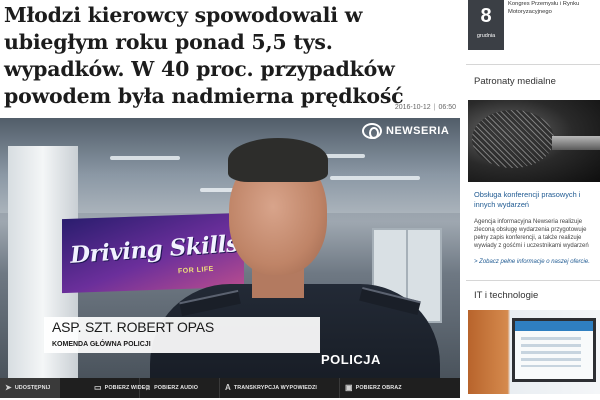 The image size is (600, 400). I want to click on article-time: 06:50, so click(447, 107).